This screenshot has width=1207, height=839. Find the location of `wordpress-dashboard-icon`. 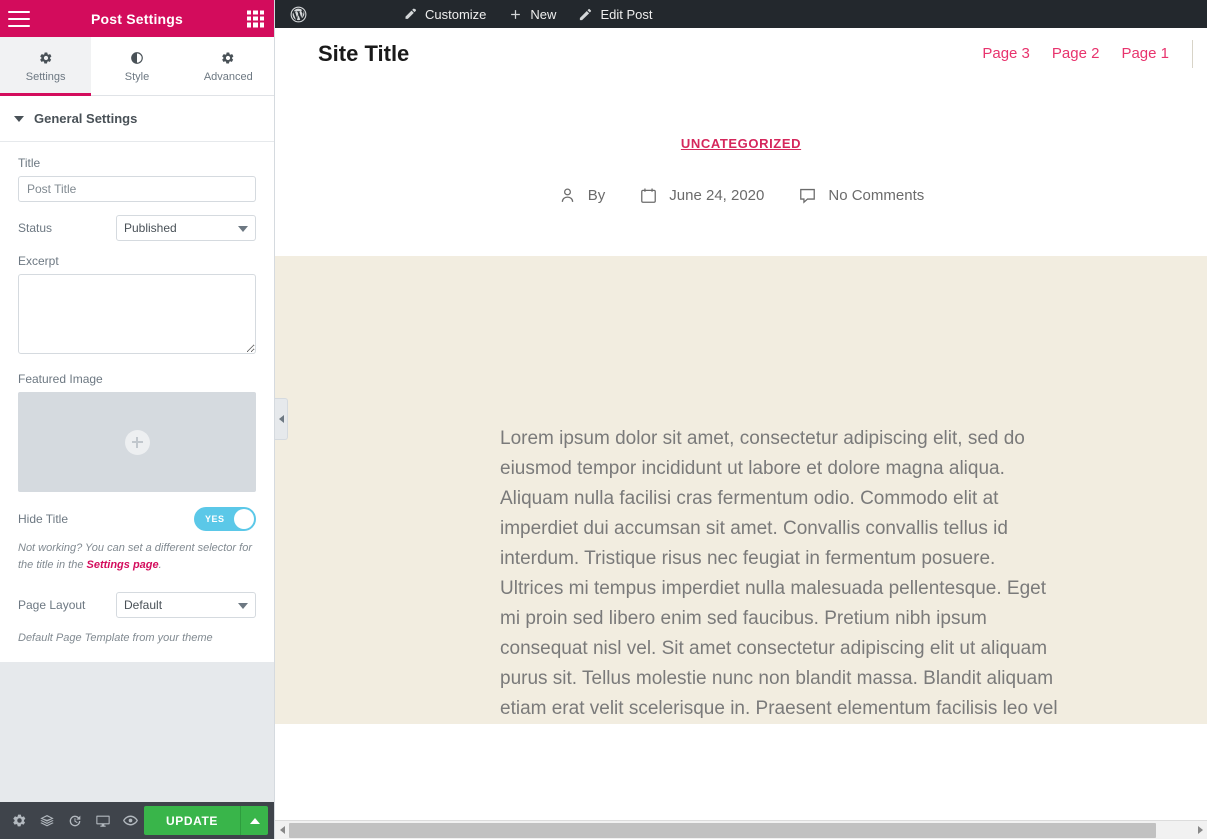

wordpress-dashboard-icon is located at coordinates (297, 14).